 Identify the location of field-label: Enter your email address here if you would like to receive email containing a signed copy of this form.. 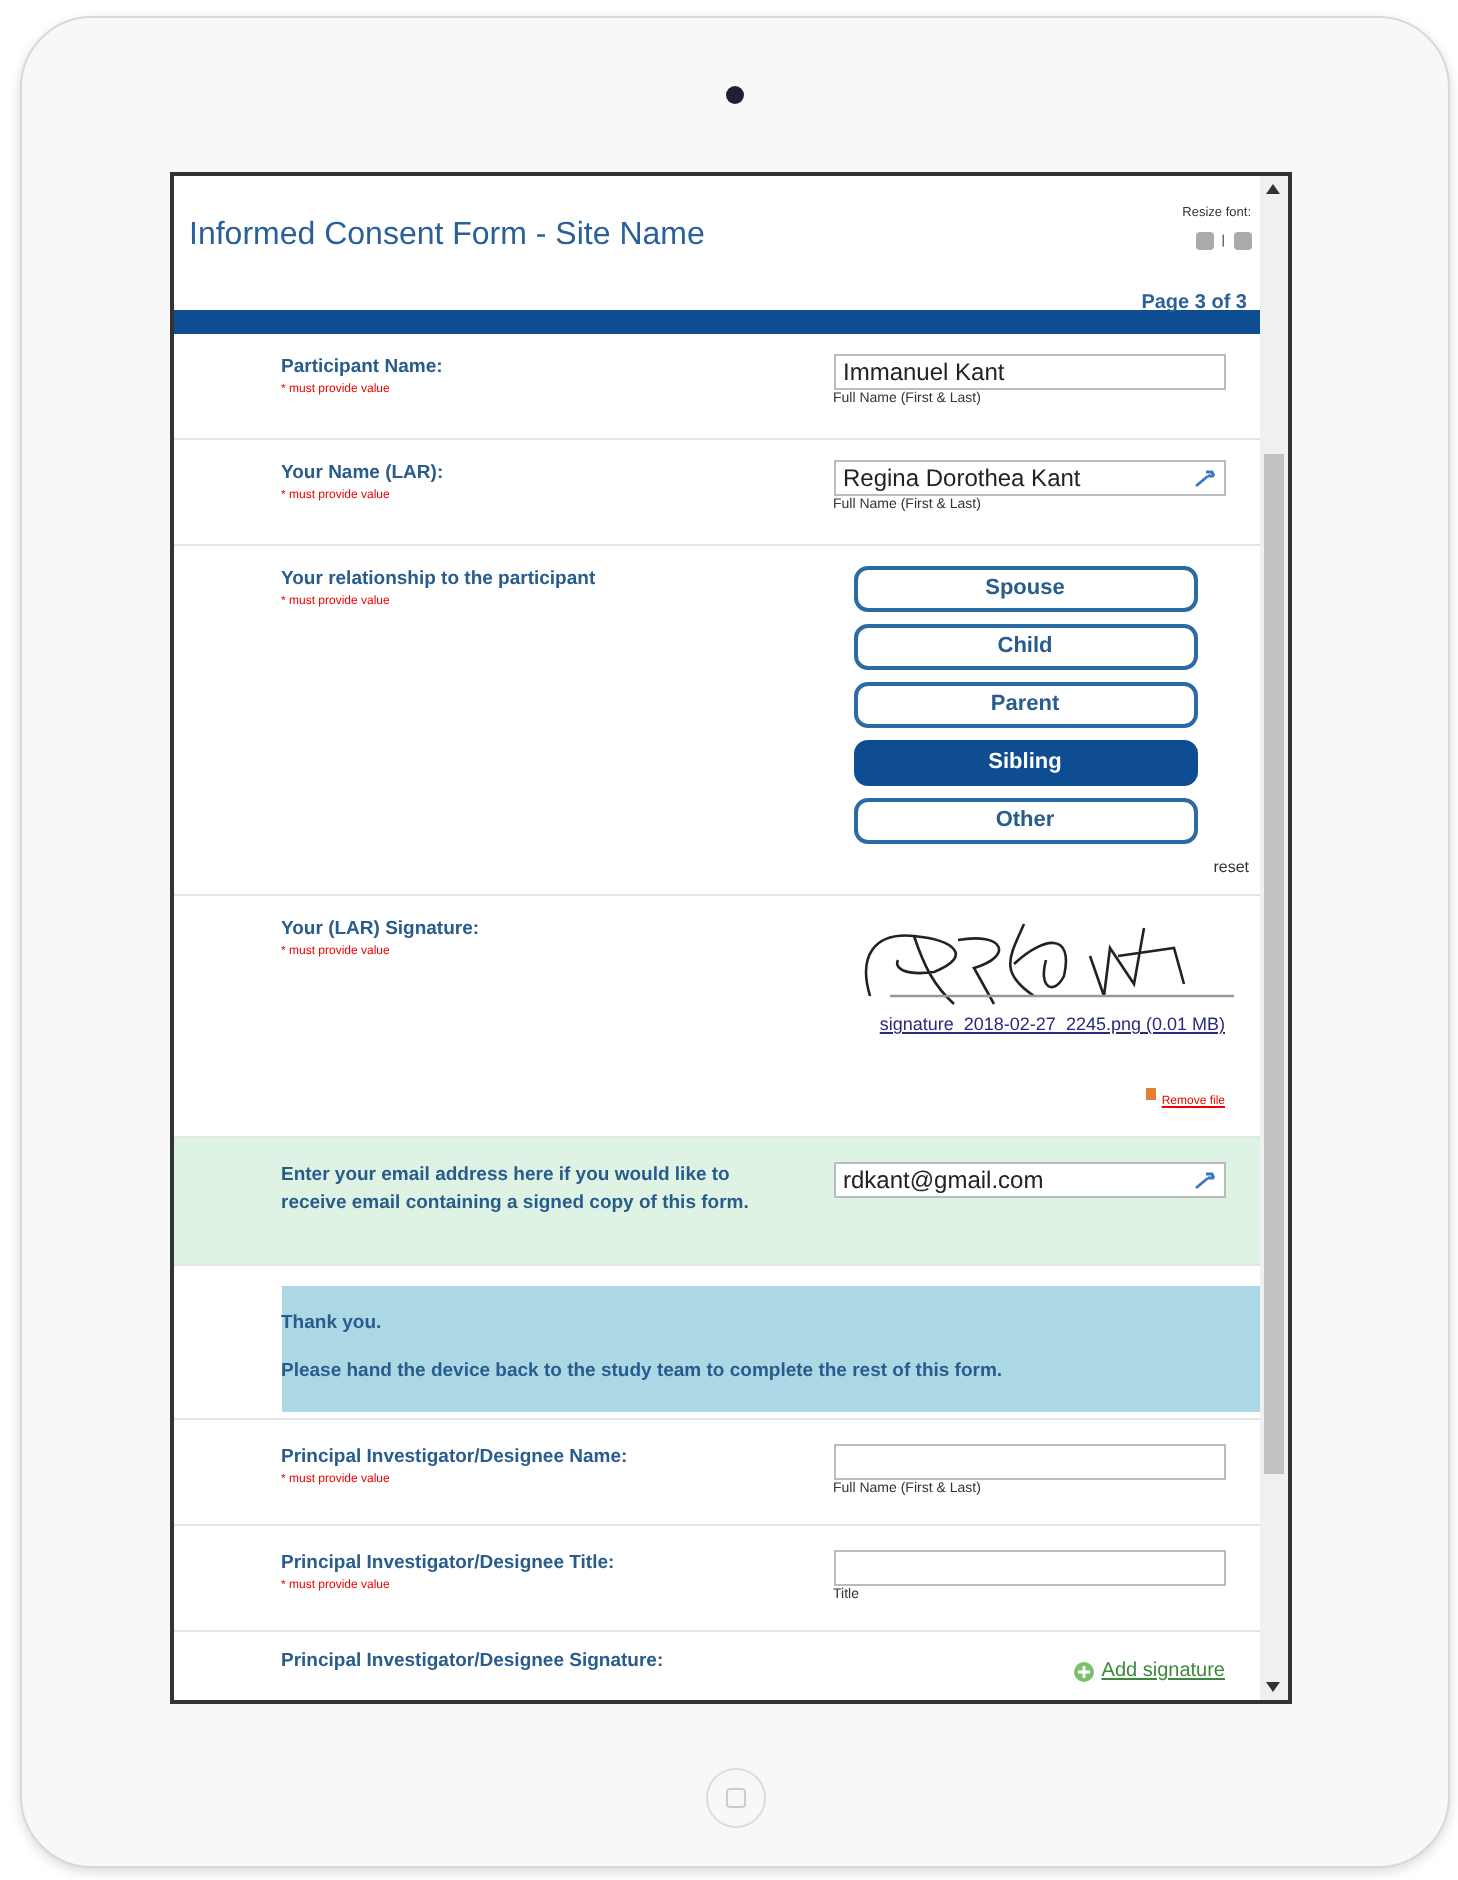
(516, 1190).